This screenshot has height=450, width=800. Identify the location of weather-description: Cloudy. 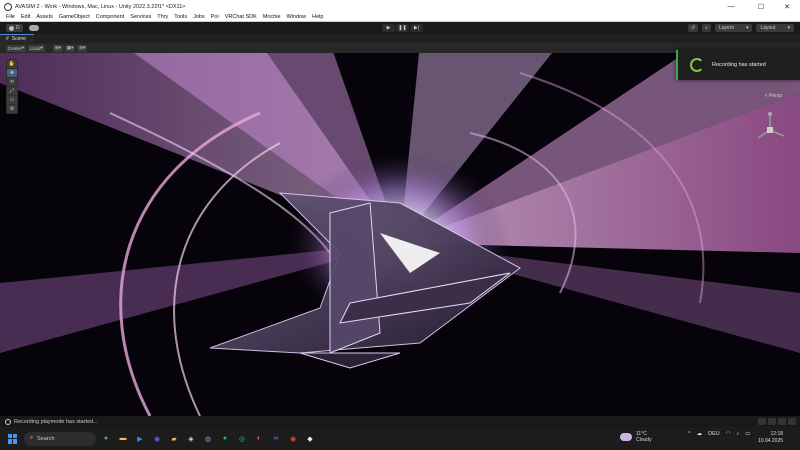
(644, 440).